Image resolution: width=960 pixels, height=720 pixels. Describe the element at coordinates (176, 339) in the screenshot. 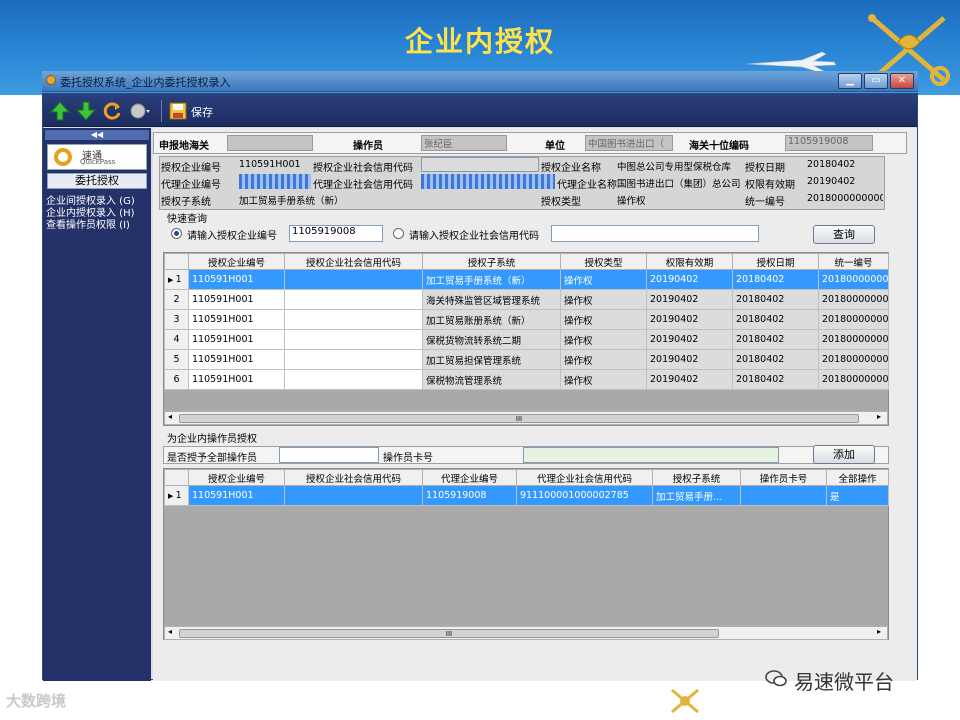

I see `row-number: 4` at that location.